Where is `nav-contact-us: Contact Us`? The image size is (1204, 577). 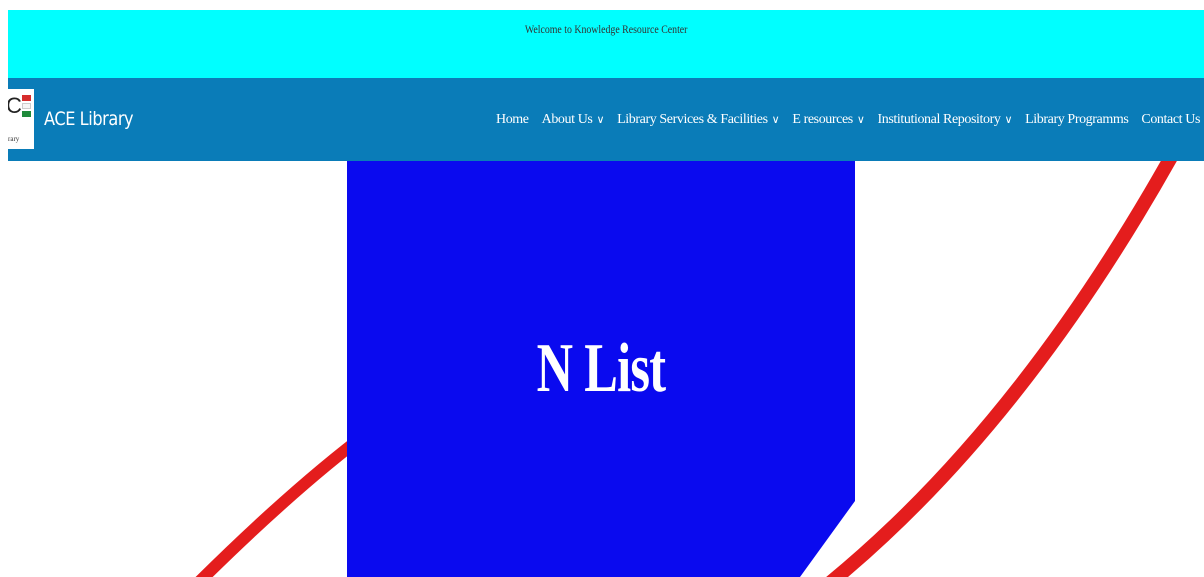 nav-contact-us: Contact Us is located at coordinates (1170, 120).